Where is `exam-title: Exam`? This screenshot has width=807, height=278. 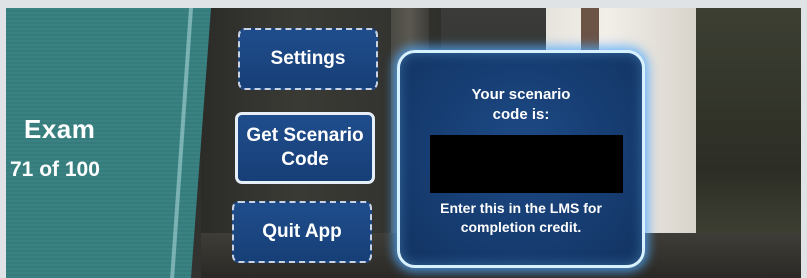
exam-title: Exam is located at coordinates (60, 129).